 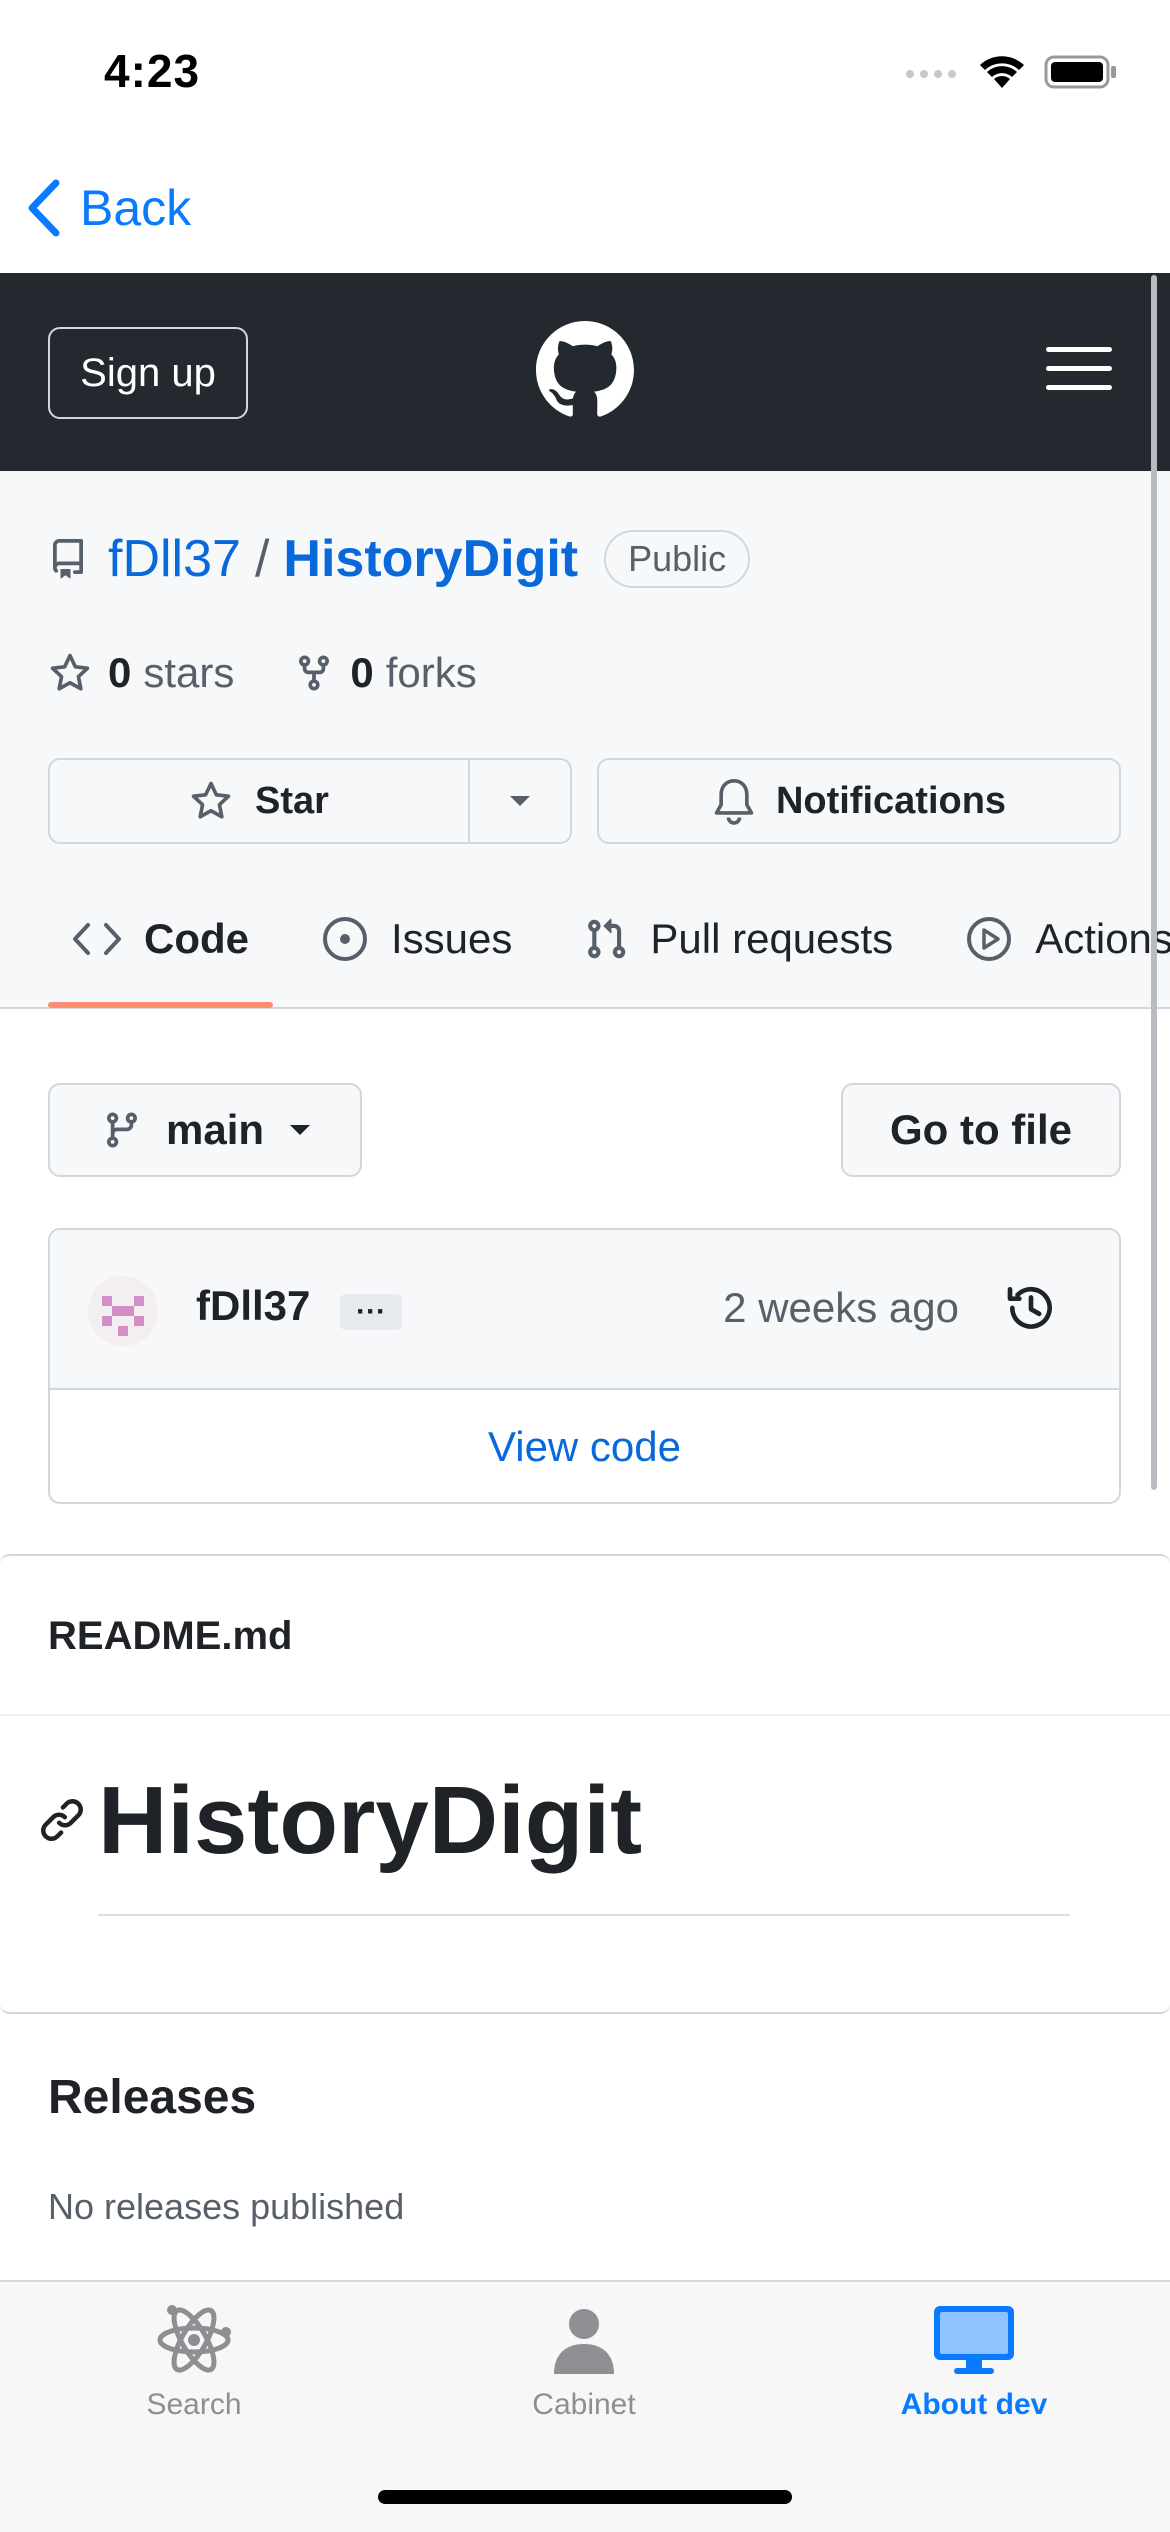 I want to click on branch-select-button: main, so click(x=205, y=1130).